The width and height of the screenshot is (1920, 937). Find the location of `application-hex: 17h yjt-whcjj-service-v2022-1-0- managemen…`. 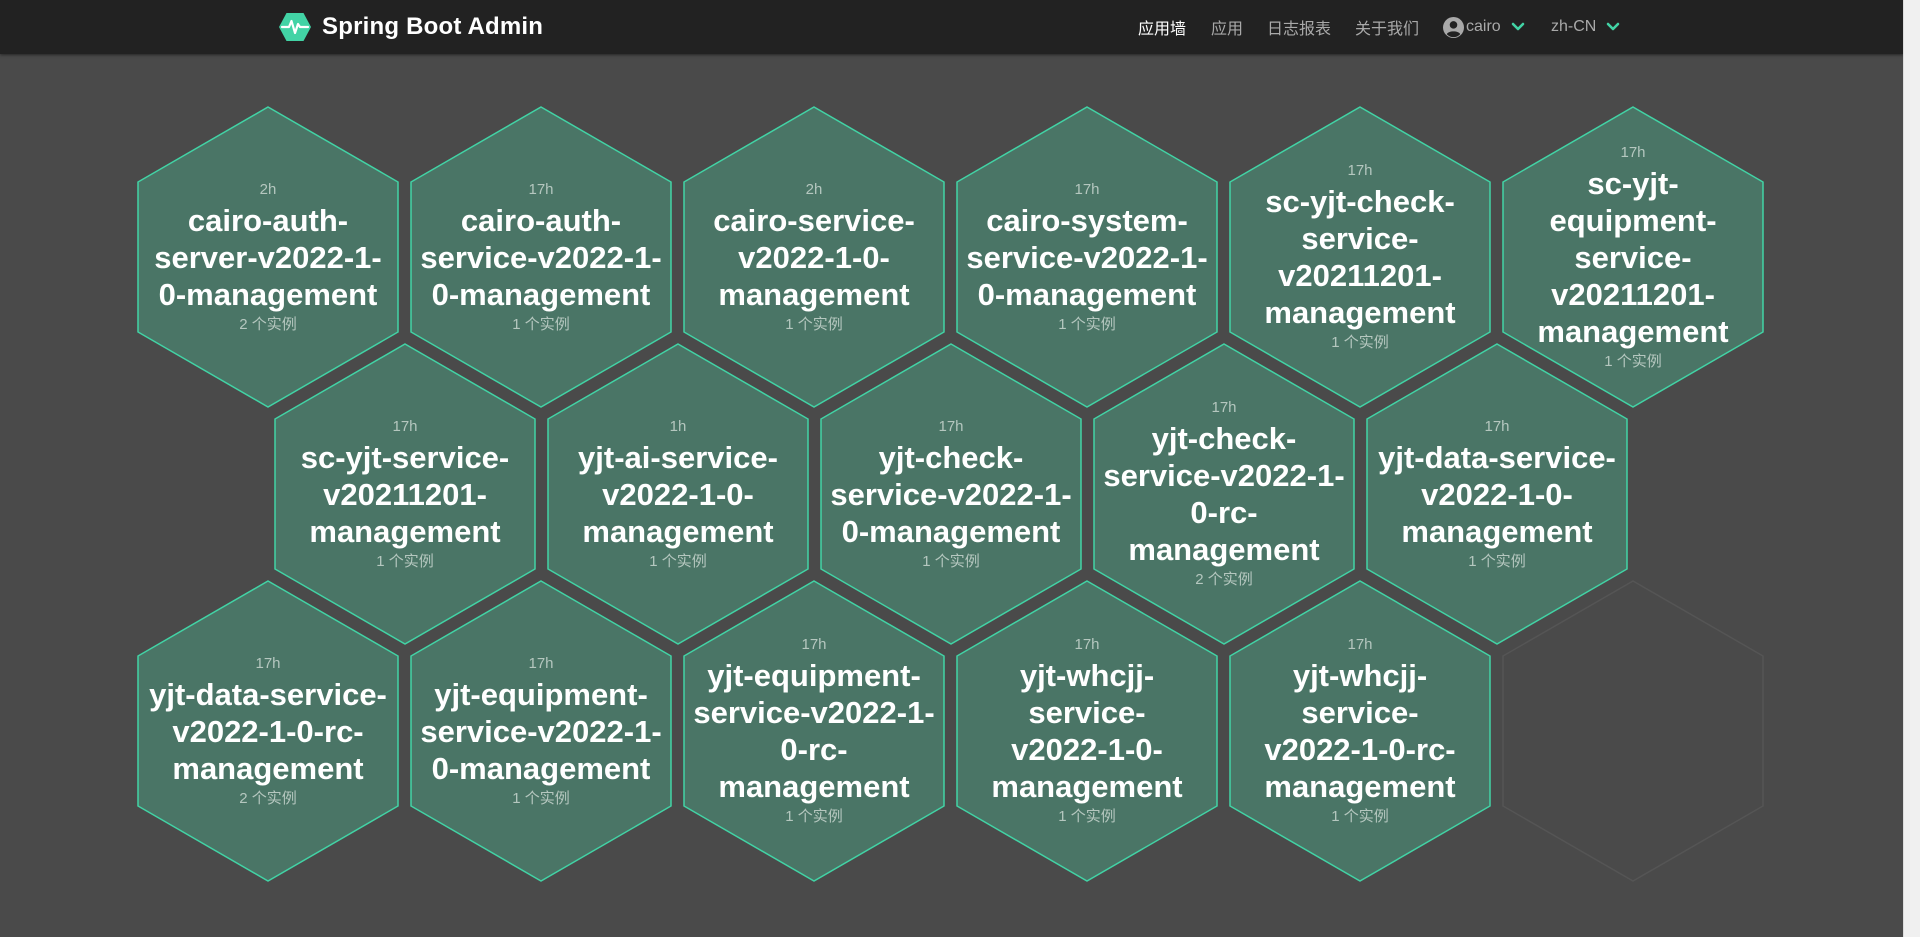

application-hex: 17h yjt-whcjj-service-v2022-1-0- managemen… is located at coordinates (1087, 731).